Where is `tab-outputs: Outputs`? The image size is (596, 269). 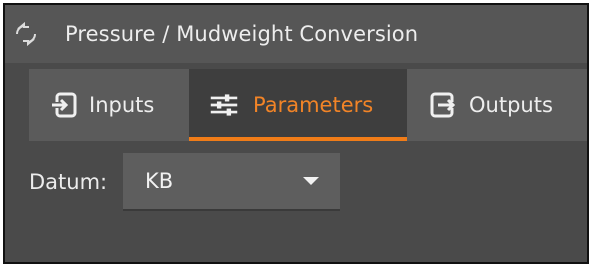
tab-outputs: Outputs is located at coordinates (491, 105).